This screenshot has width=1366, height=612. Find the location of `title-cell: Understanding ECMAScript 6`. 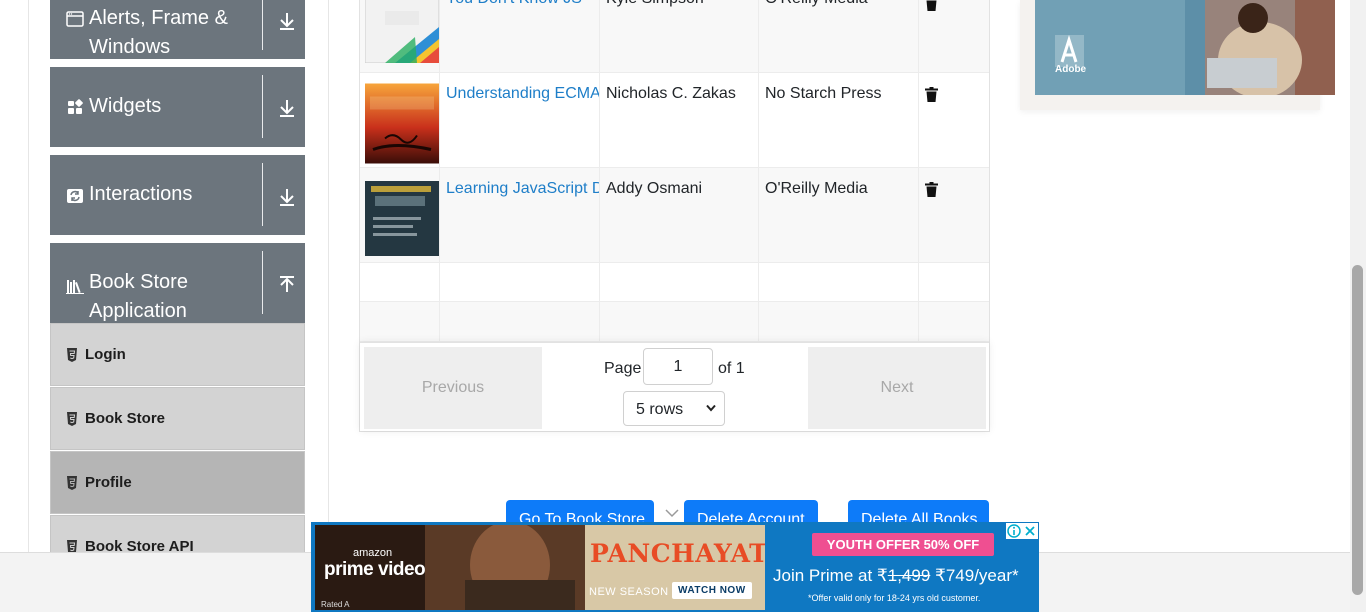

title-cell: Understanding ECMAScript 6 is located at coordinates (520, 120).